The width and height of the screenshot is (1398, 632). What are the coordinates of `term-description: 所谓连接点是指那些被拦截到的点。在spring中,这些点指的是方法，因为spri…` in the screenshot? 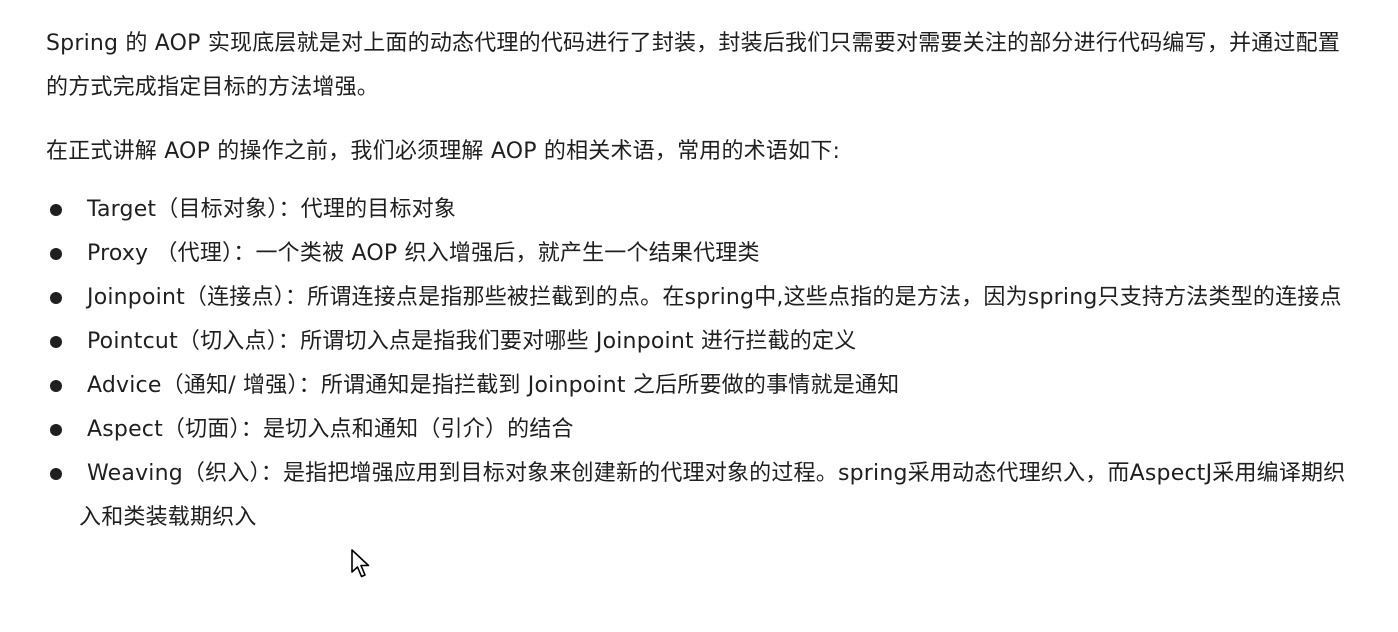 It's located at (824, 297).